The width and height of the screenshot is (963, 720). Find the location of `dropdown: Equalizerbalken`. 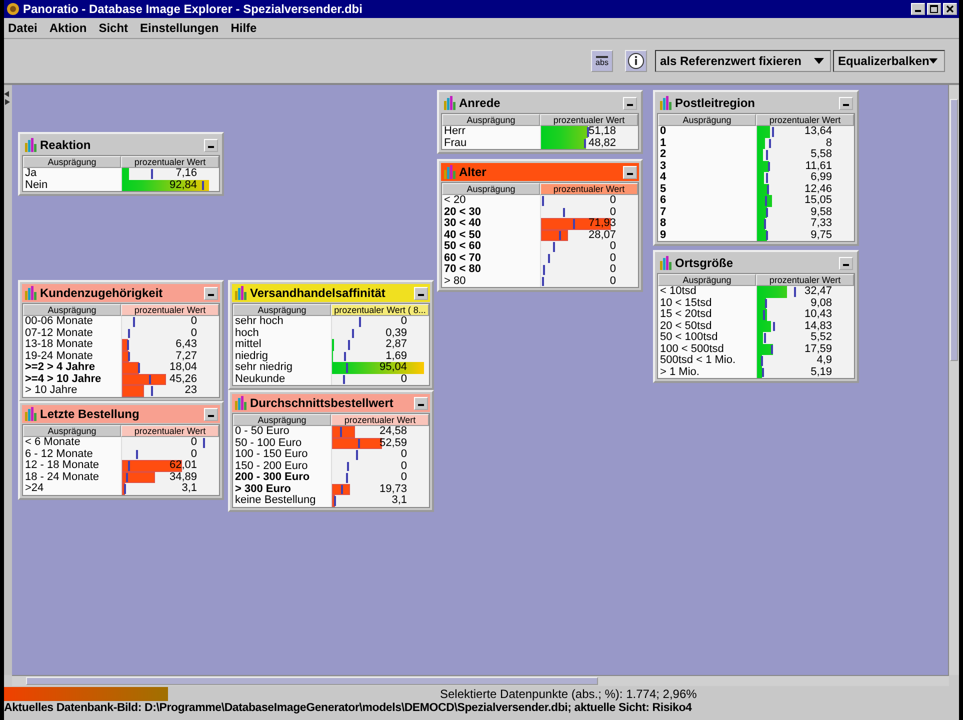

dropdown: Equalizerbalken is located at coordinates (889, 61).